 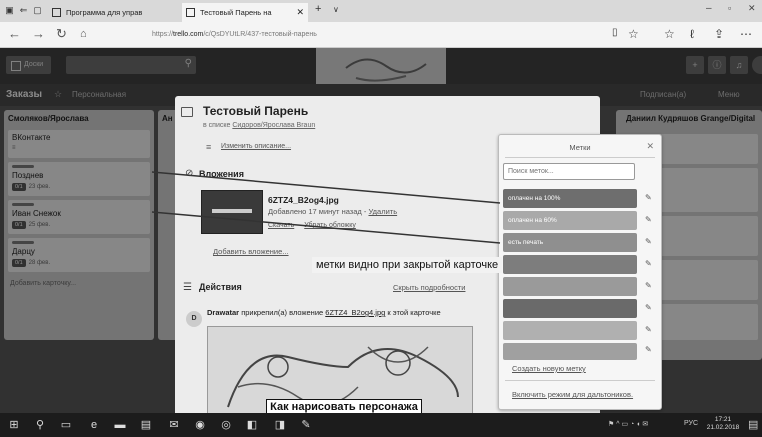 What do you see at coordinates (120, 425) in the screenshot?
I see `explorer-icon: ▬` at bounding box center [120, 425].